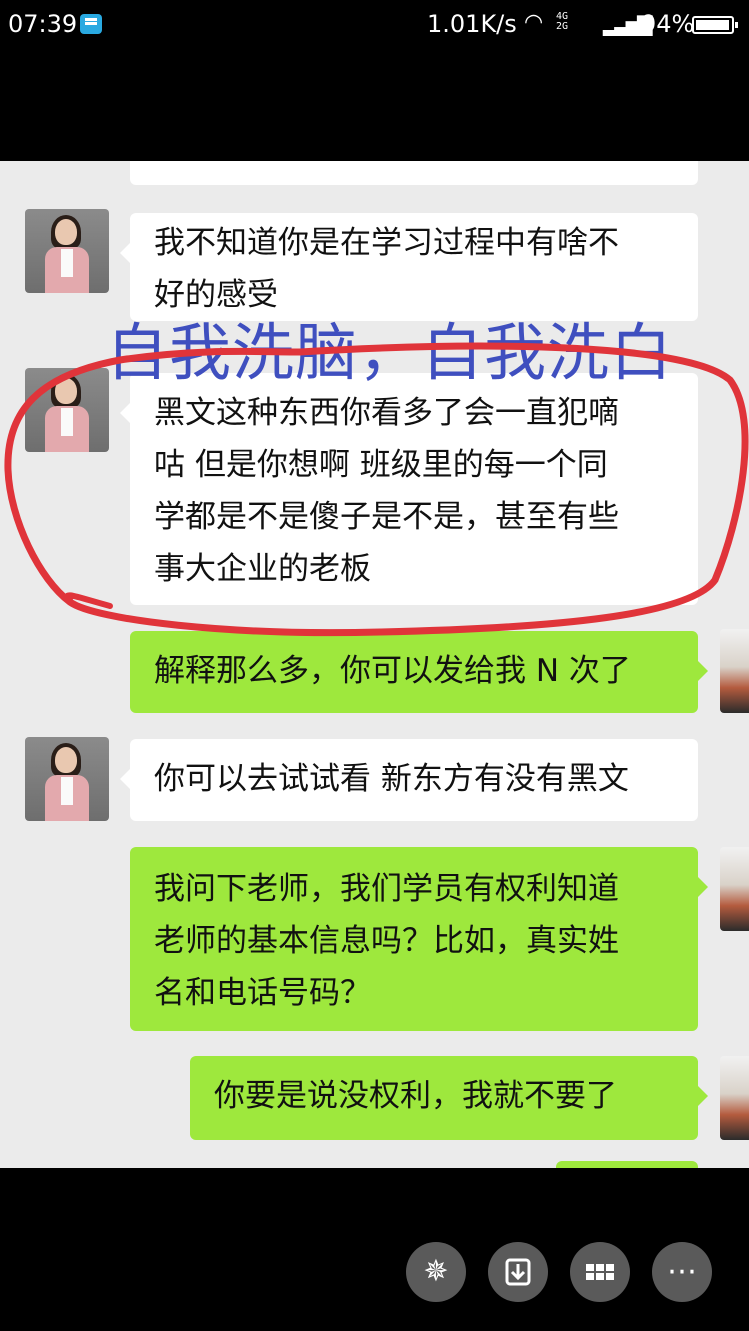 The height and width of the screenshot is (1331, 749). Describe the element at coordinates (534, 22) in the screenshot. I see `wifi-icon: ◠` at that location.